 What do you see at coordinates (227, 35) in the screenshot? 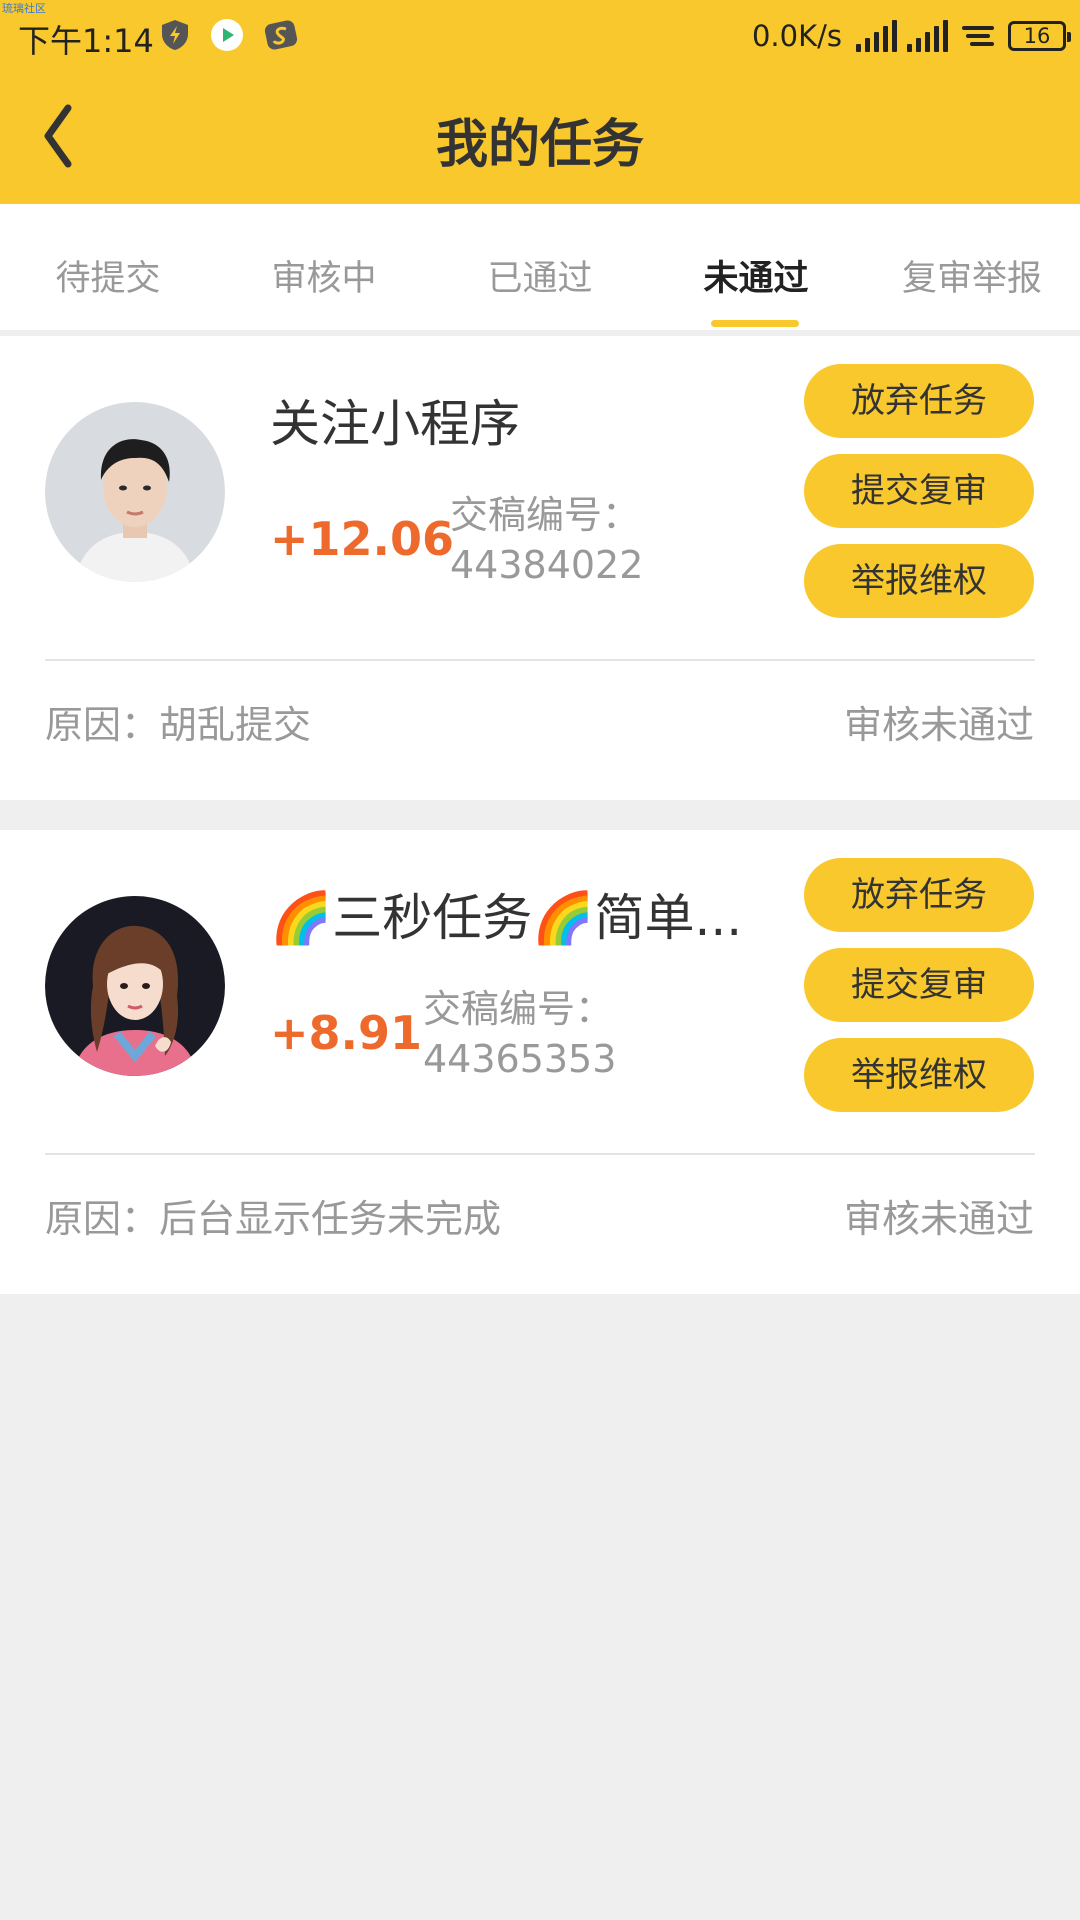
I see `play-app-icon` at bounding box center [227, 35].